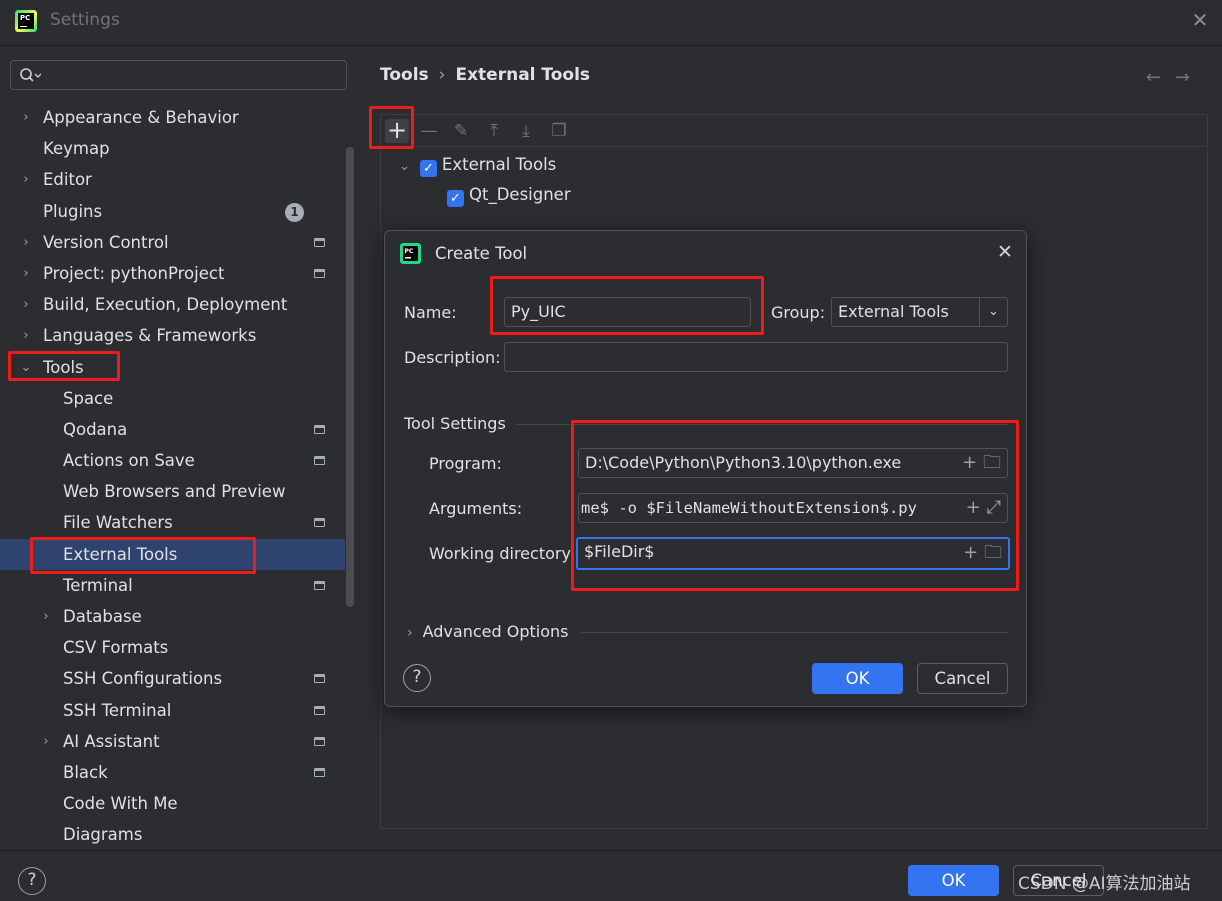  I want to click on dialog-title: Create Tool, so click(481, 253).